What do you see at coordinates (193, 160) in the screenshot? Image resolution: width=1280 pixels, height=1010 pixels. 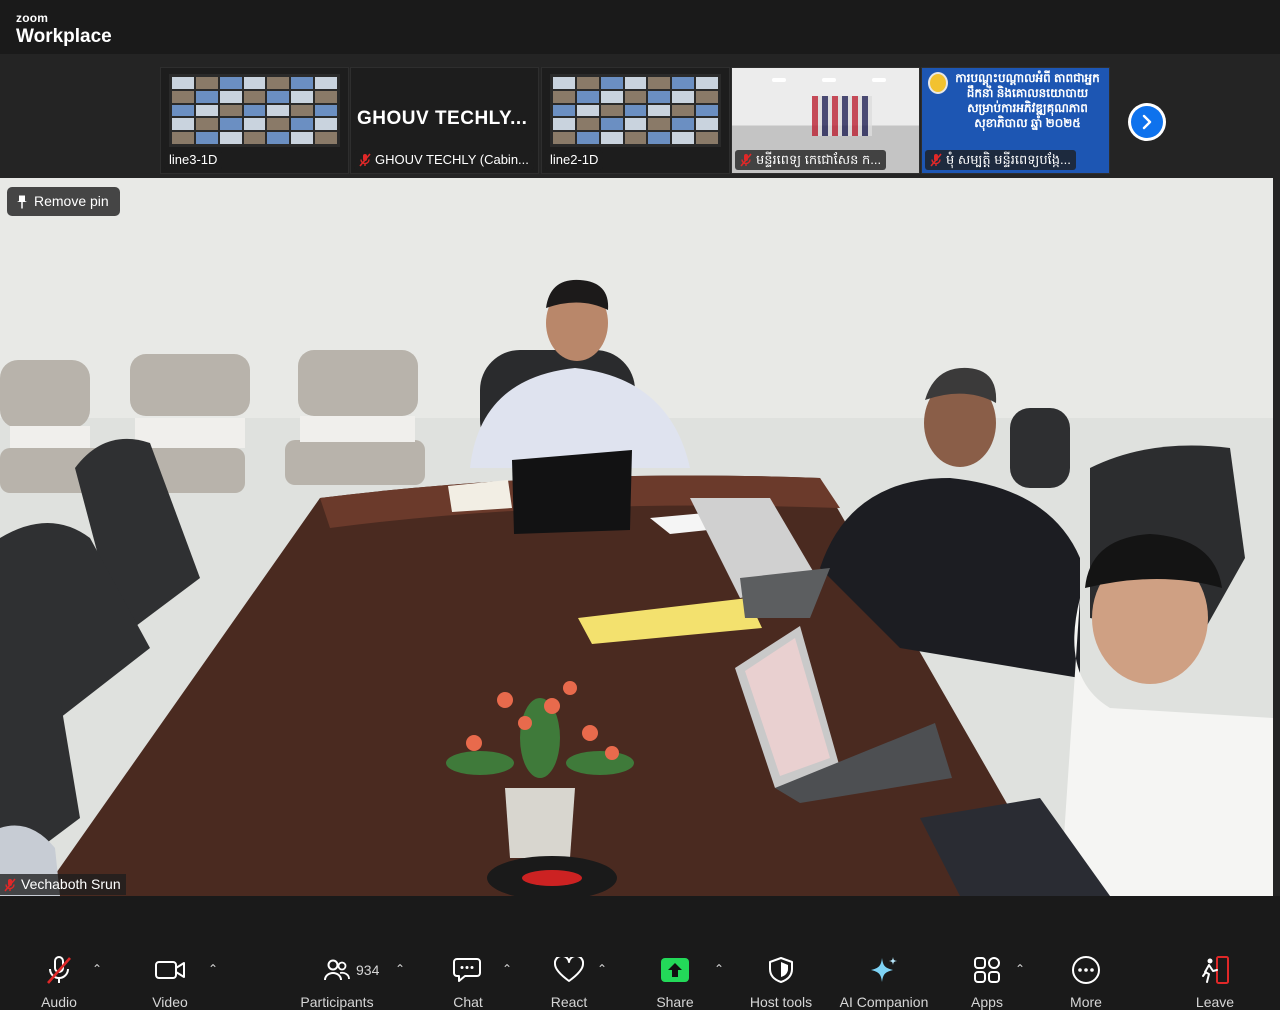 I see `participant-label: line3-1D` at bounding box center [193, 160].